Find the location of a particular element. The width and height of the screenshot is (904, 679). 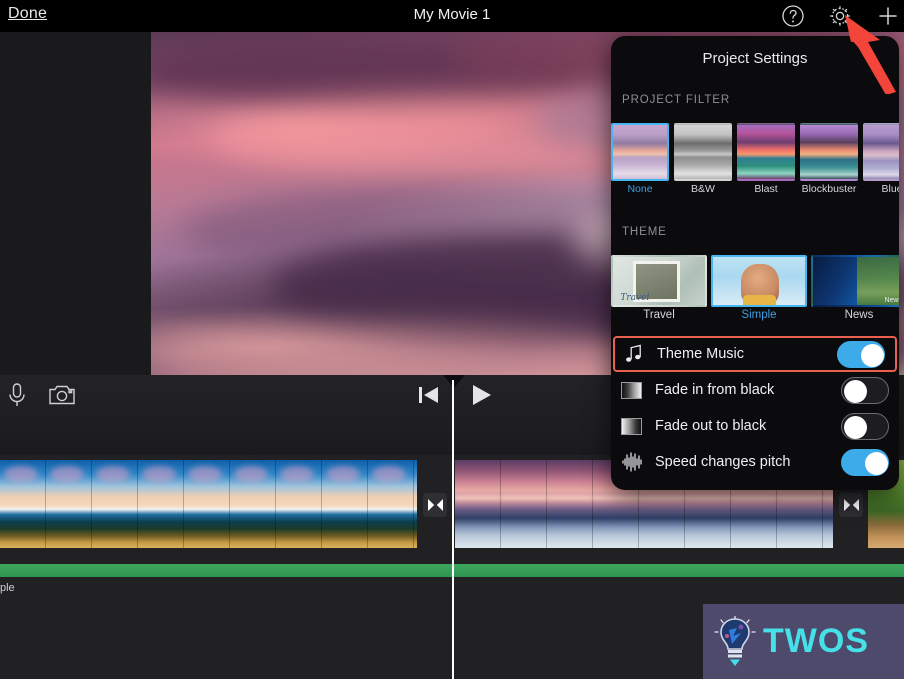

project-filter-section-label: PROJECT FILTER is located at coordinates (676, 100).